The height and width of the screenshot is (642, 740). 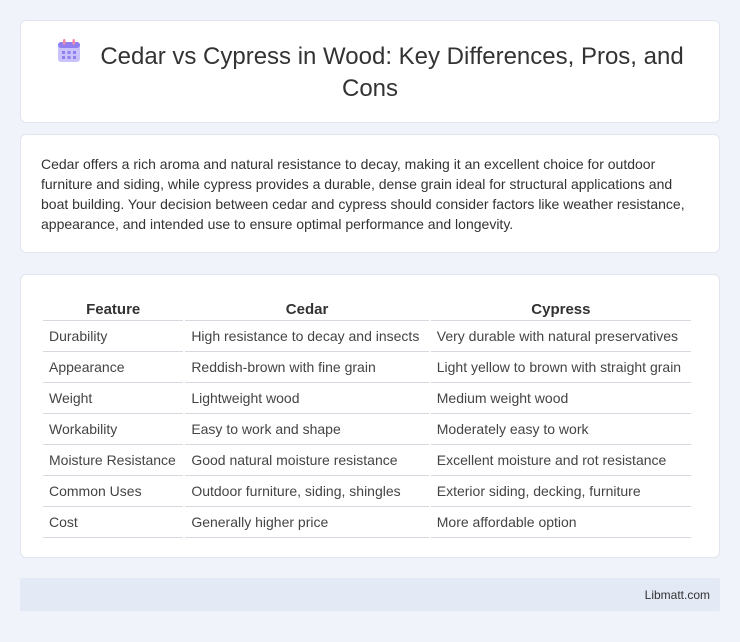 I want to click on cell-cedar: Reddish-brown with fine grain, so click(x=307, y=367).